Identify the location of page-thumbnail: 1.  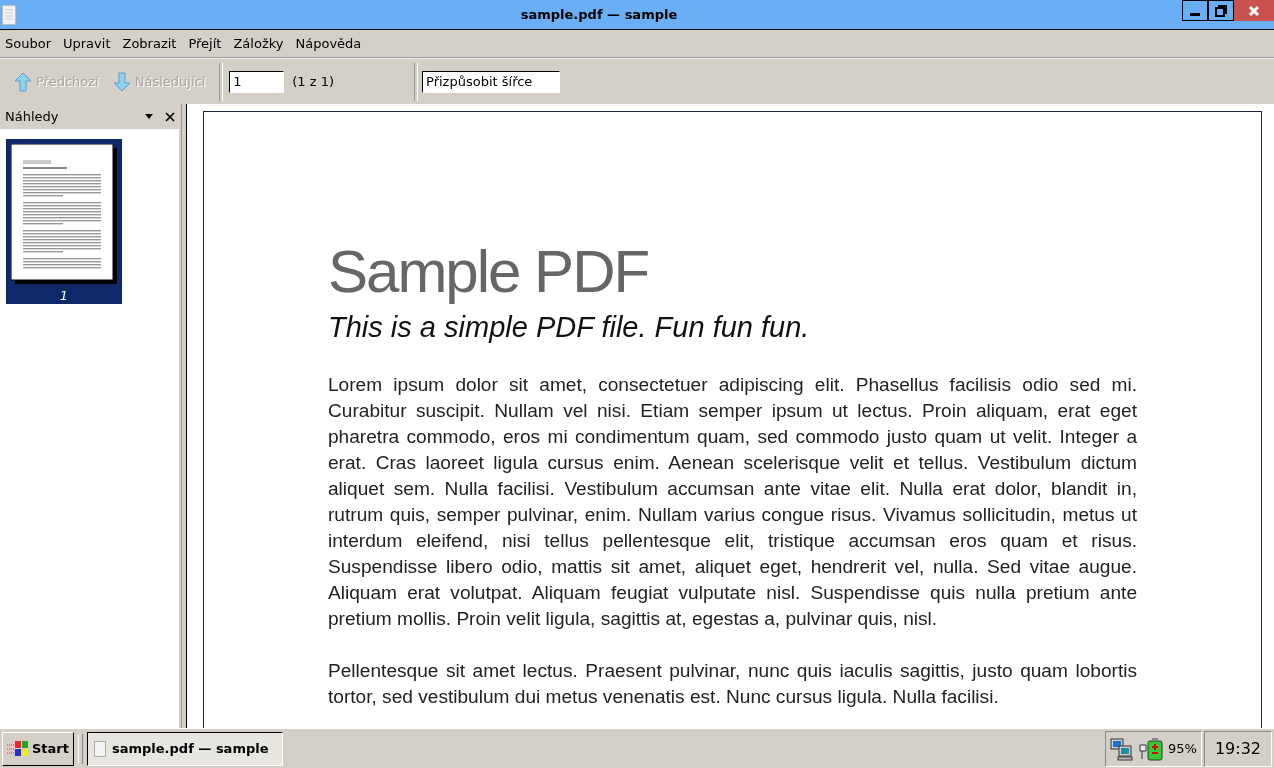
(64, 221).